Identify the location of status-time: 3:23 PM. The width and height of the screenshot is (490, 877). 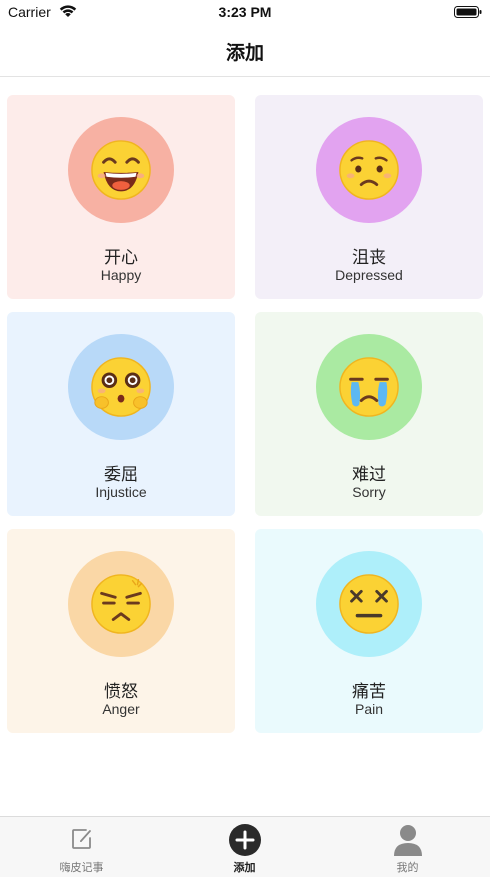
(245, 12).